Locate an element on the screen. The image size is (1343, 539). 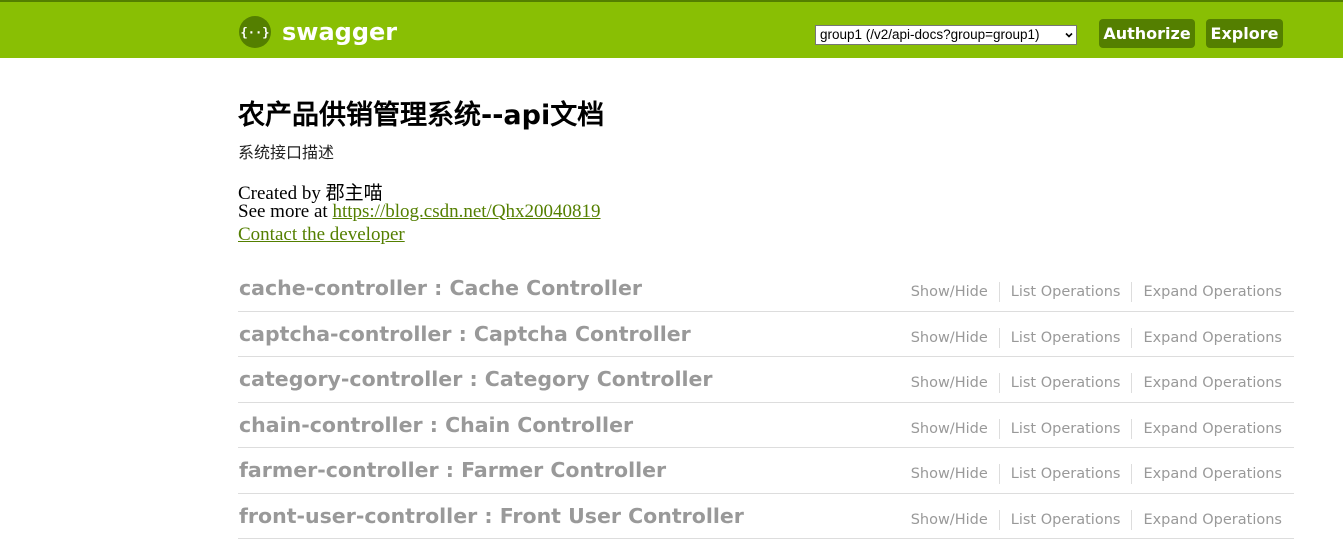
page-title: 农产品供销管理系统--api文档 is located at coordinates (421, 116).